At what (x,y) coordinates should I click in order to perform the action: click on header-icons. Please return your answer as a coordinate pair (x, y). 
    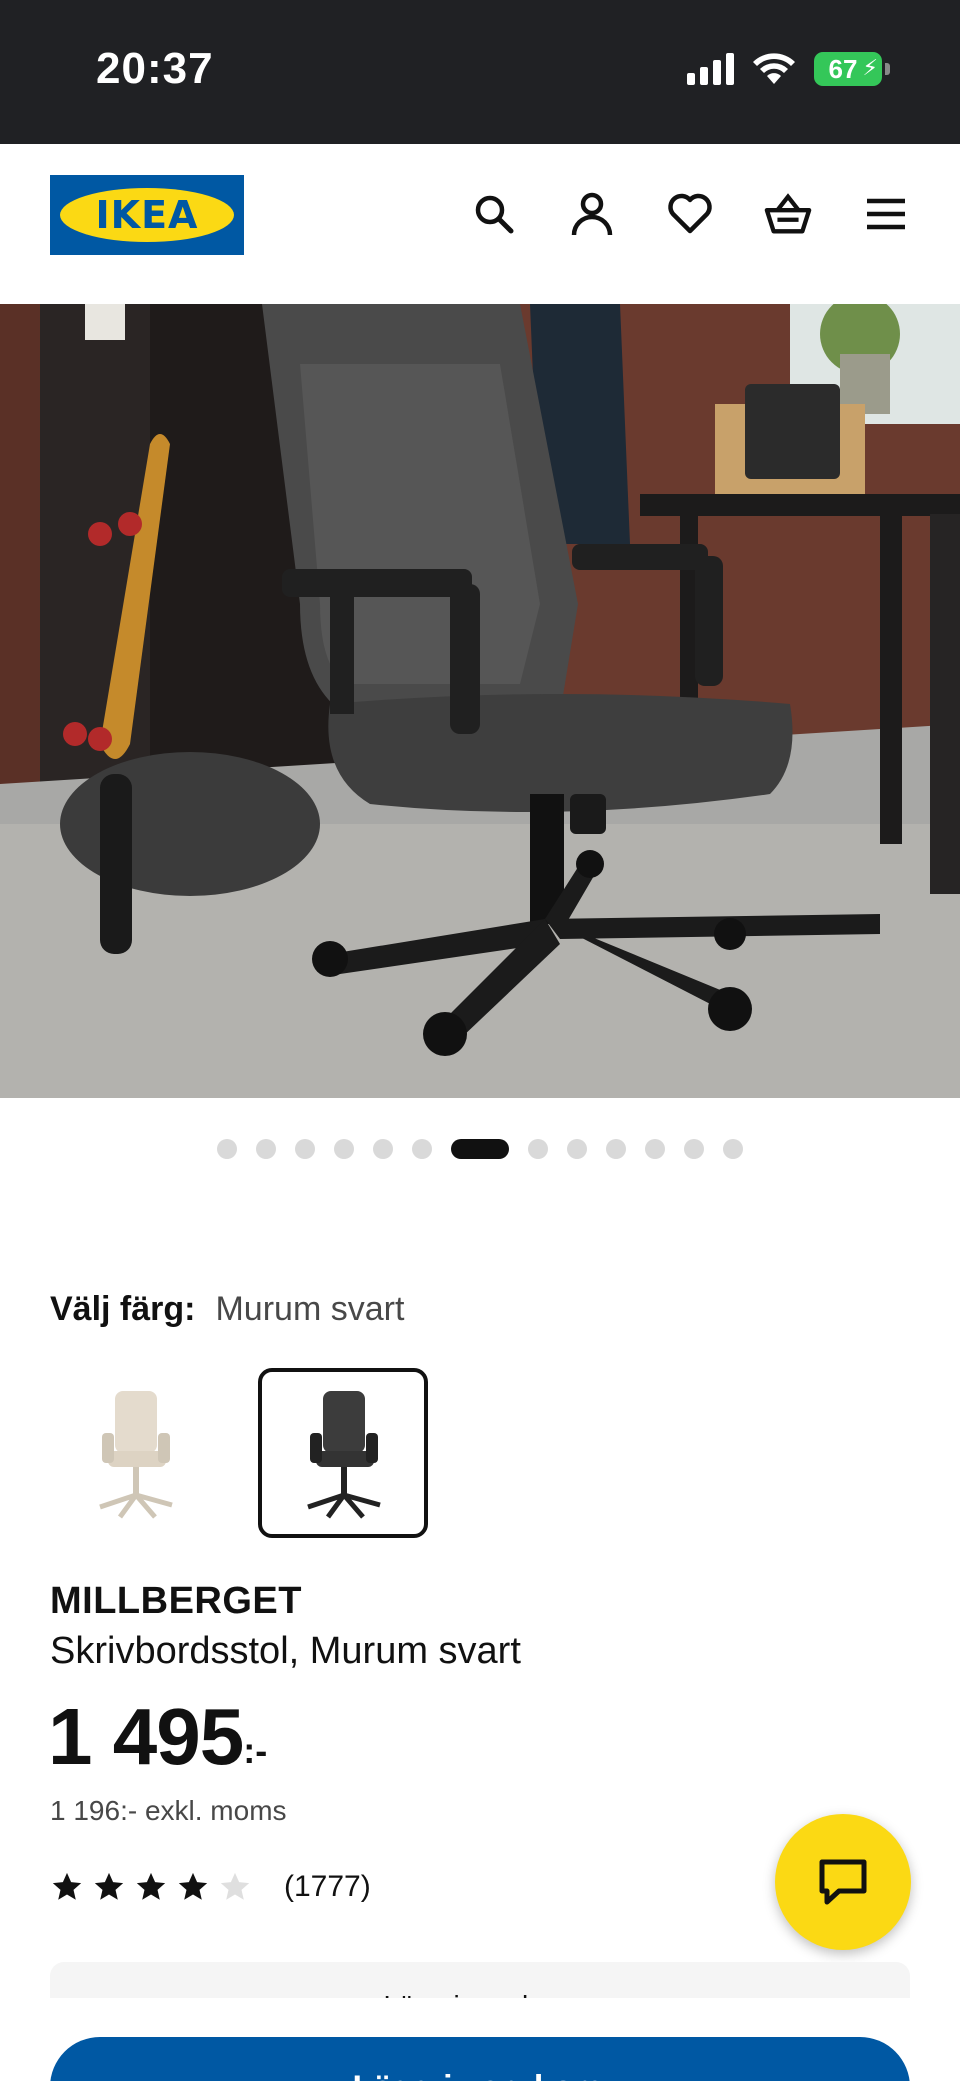
    Looking at the image, I should click on (690, 214).